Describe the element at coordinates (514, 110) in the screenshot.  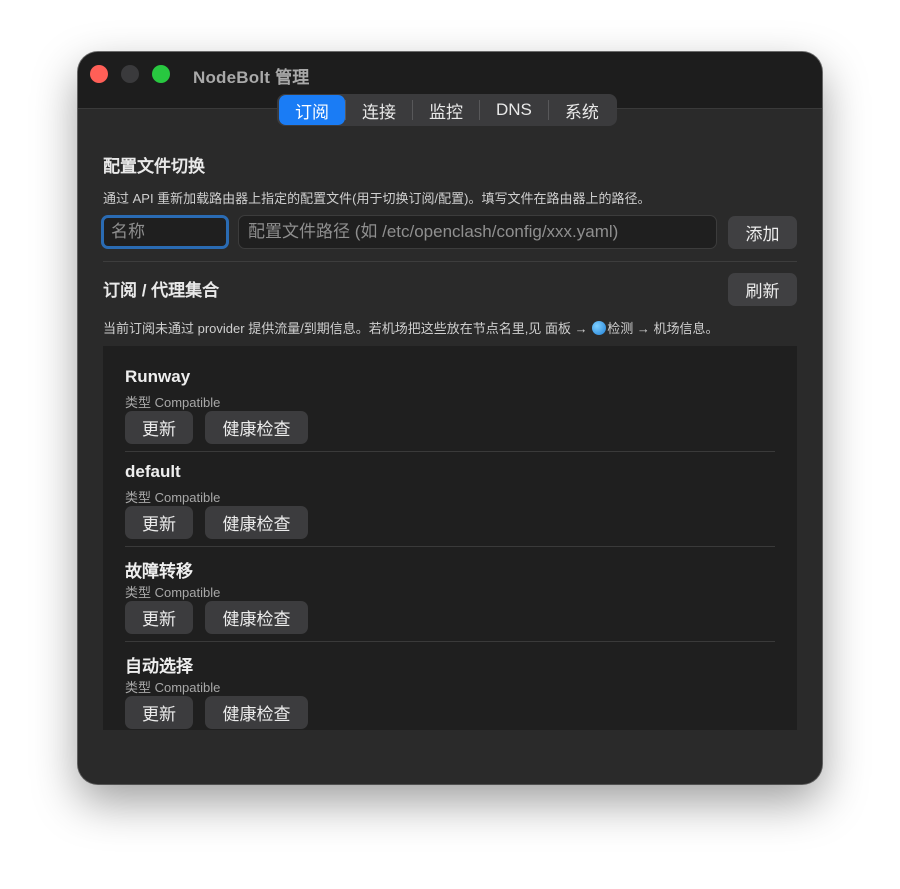
I see `tab-dns: DNS` at that location.